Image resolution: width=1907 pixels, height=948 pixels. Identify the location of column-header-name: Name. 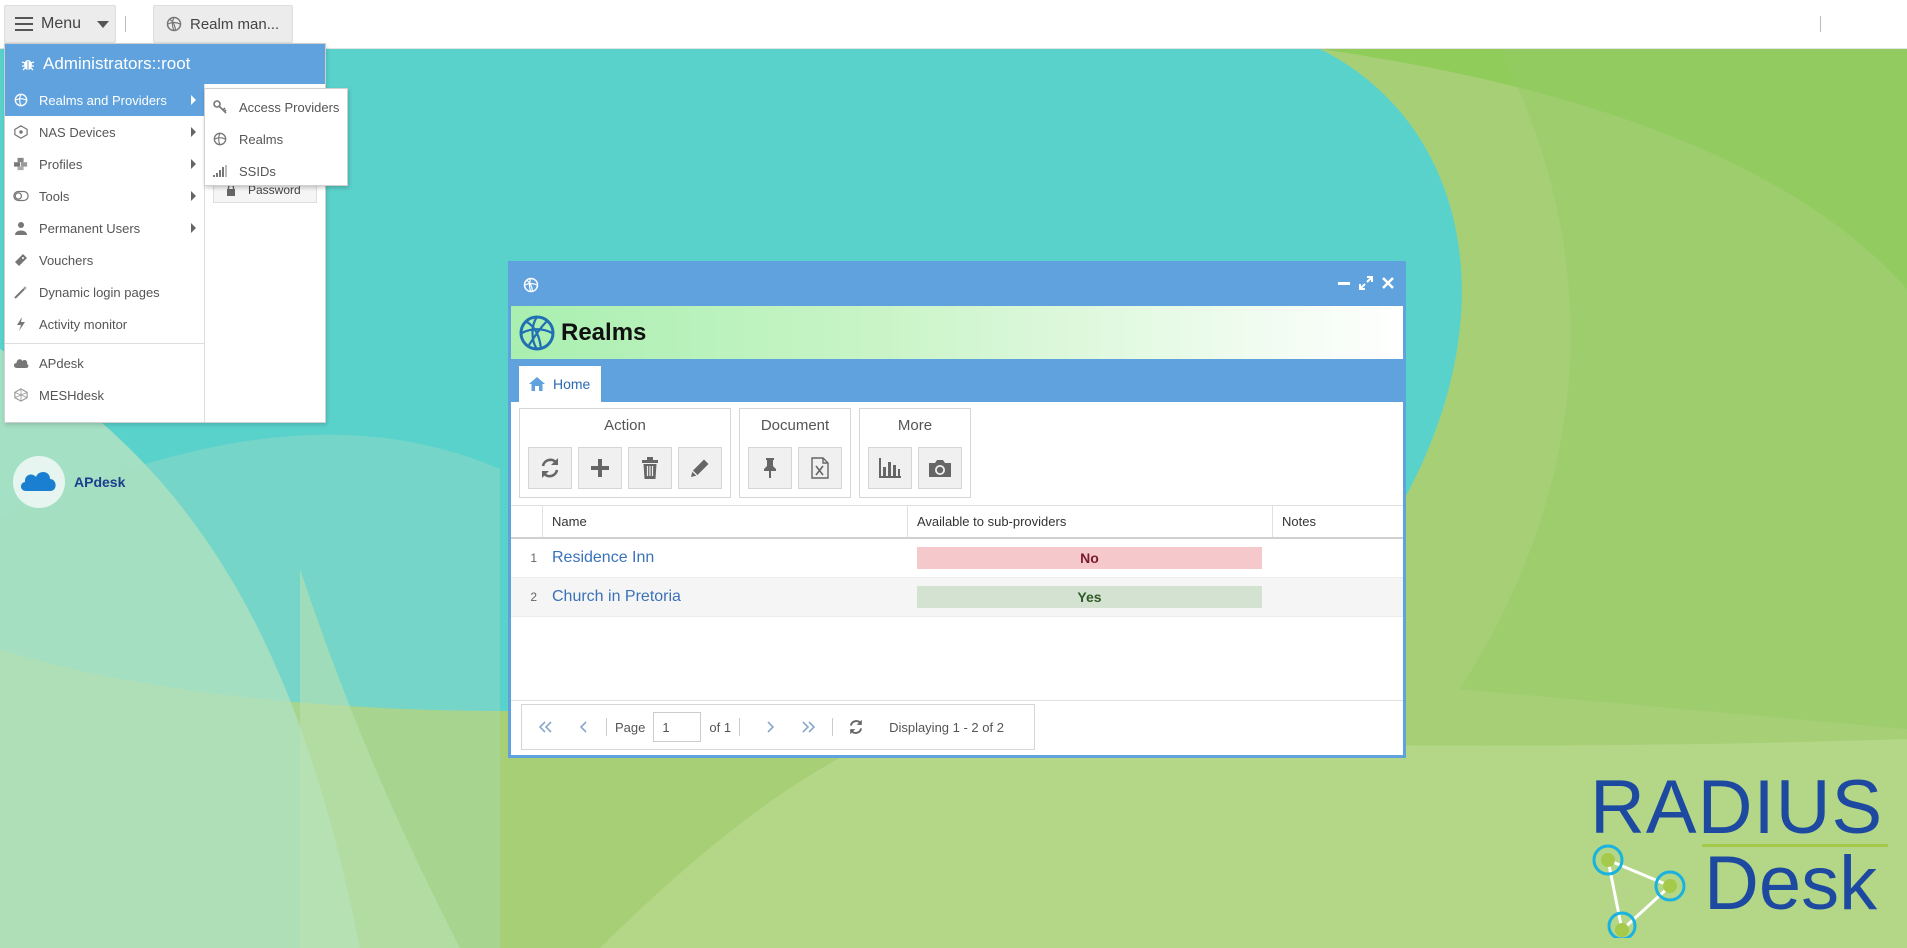
(725, 521).